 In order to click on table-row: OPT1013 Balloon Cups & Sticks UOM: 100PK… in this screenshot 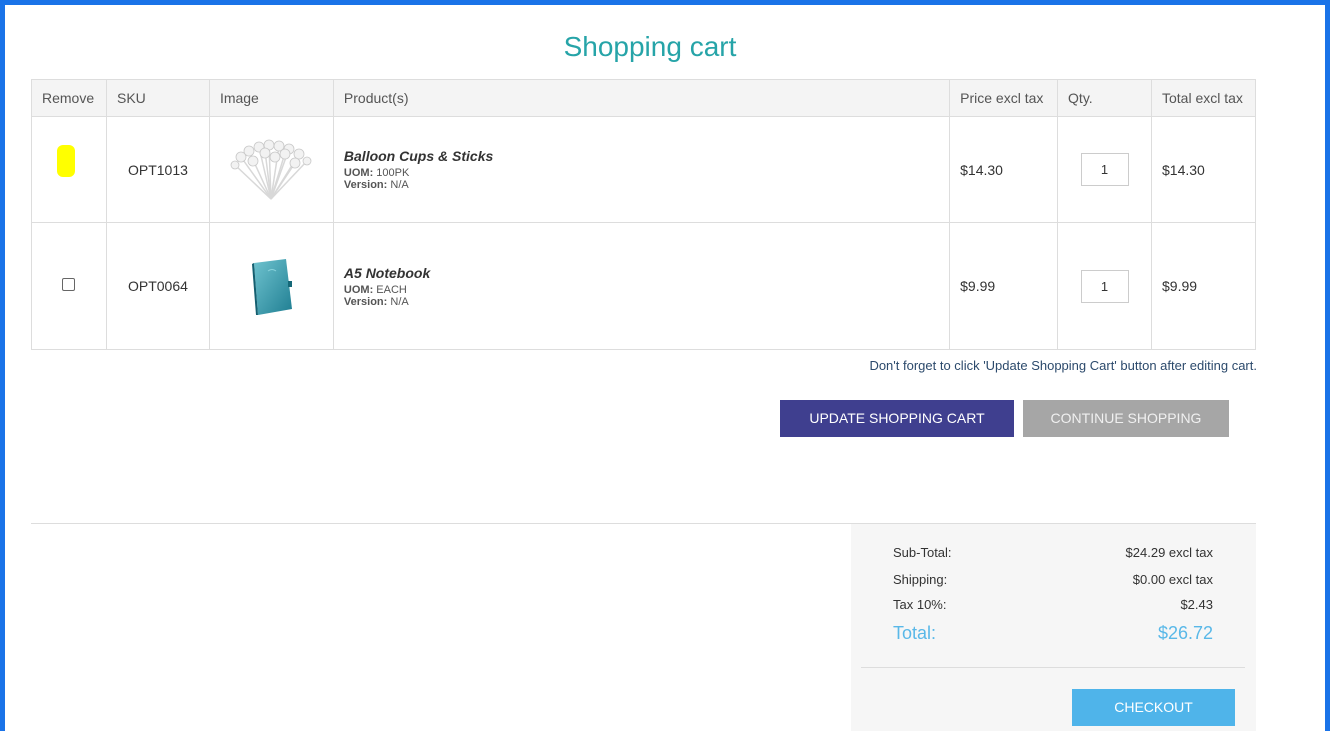, I will do `click(643, 169)`.